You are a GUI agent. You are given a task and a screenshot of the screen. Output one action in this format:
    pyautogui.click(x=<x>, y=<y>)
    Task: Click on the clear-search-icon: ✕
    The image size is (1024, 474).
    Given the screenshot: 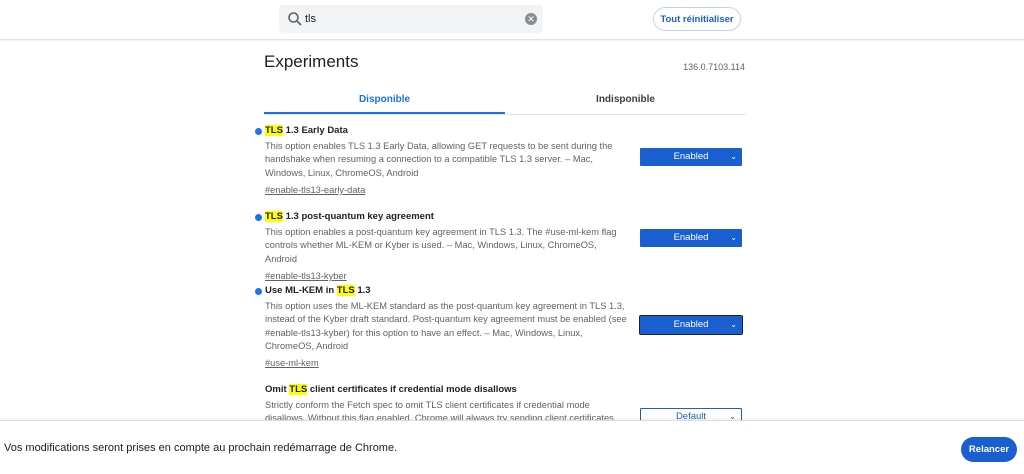 What is the action you would take?
    pyautogui.click(x=531, y=19)
    